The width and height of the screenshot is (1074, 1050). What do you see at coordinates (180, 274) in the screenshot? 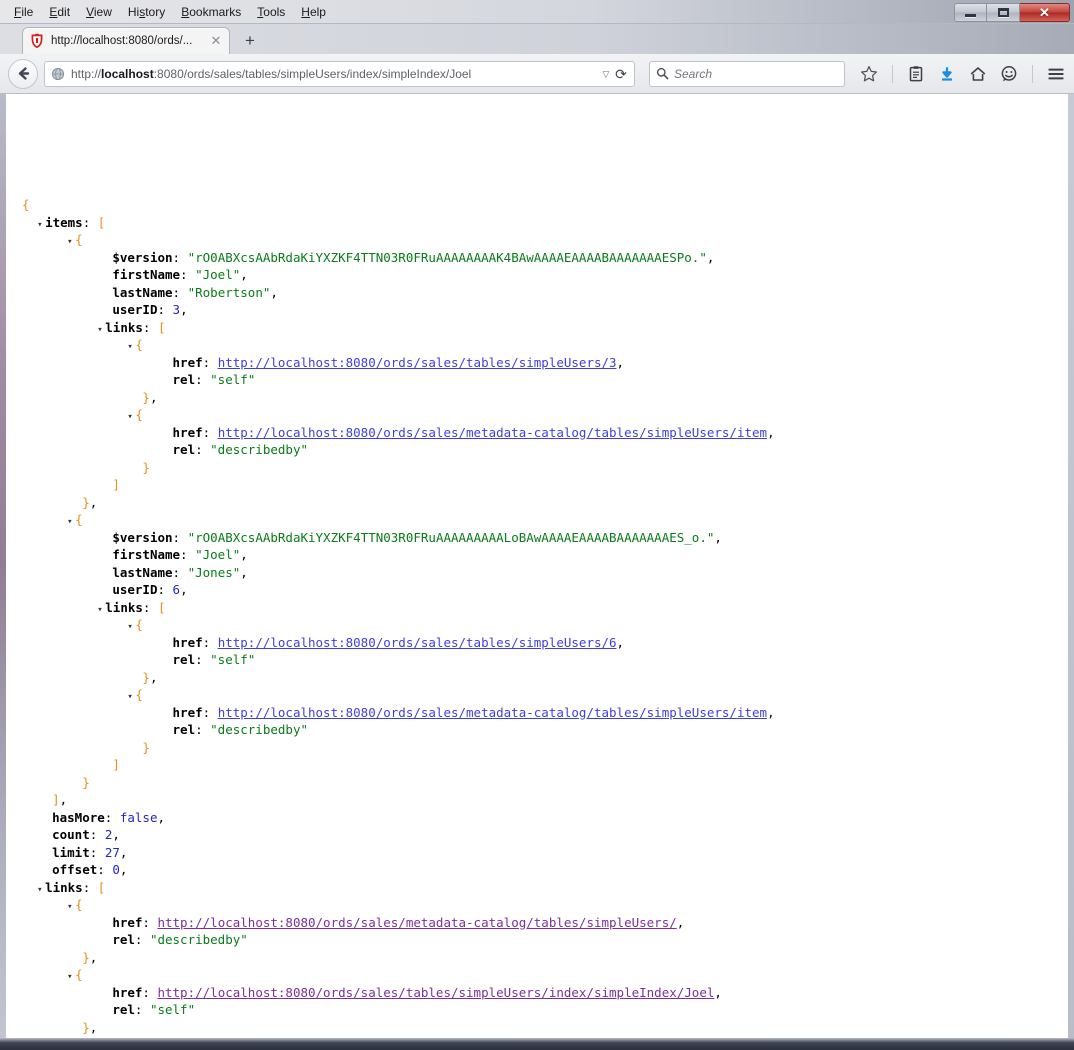
I see `json-line: firstName: "Joel",` at bounding box center [180, 274].